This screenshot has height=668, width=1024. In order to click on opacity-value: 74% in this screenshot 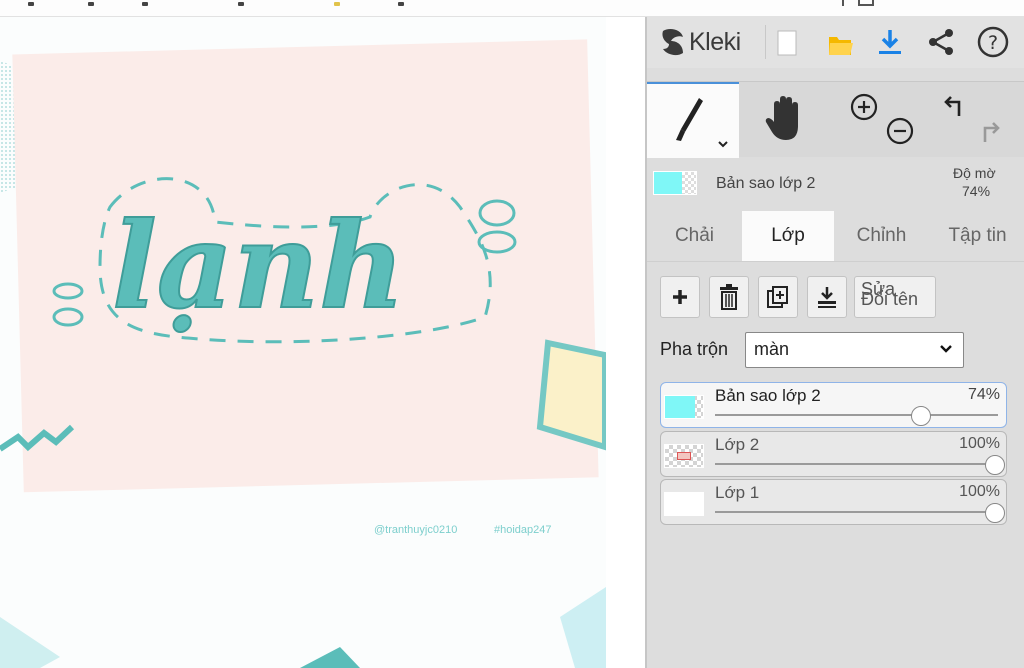, I will do `click(976, 191)`.